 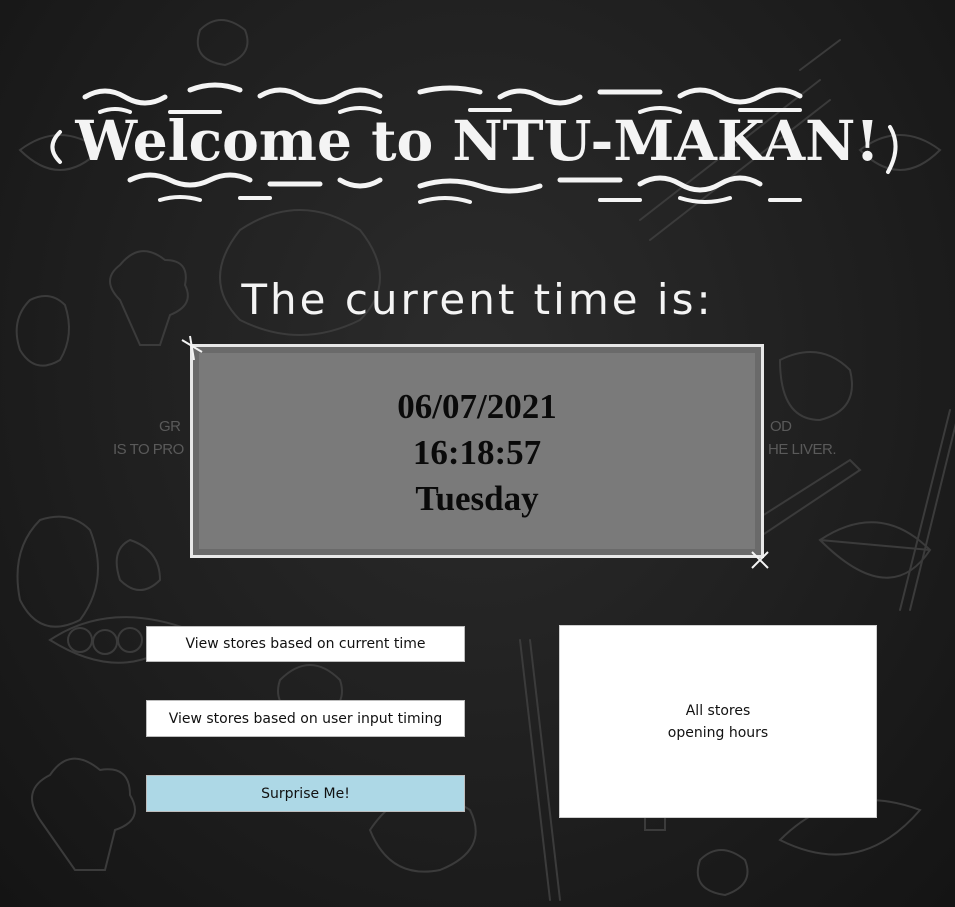 I want to click on app-title: Welcome to NTU-MAKAN!, so click(x=477, y=140).